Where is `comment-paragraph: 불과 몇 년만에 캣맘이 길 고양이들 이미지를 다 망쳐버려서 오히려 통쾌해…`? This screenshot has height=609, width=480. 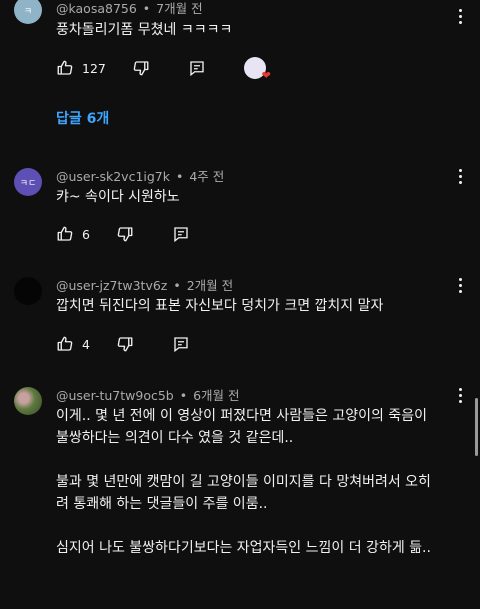
comment-paragraph: 불과 몇 년만에 캣맘이 길 고양이들 이미지를 다 망쳐버려서 오히려 통쾌해… is located at coordinates (243, 493).